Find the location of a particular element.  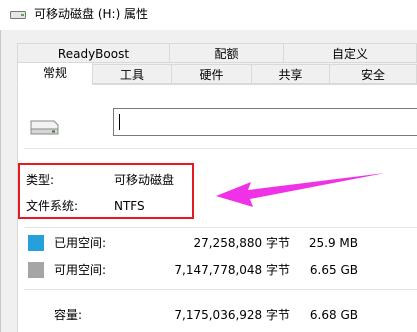

tab-hardware: 硬件 is located at coordinates (211, 74).